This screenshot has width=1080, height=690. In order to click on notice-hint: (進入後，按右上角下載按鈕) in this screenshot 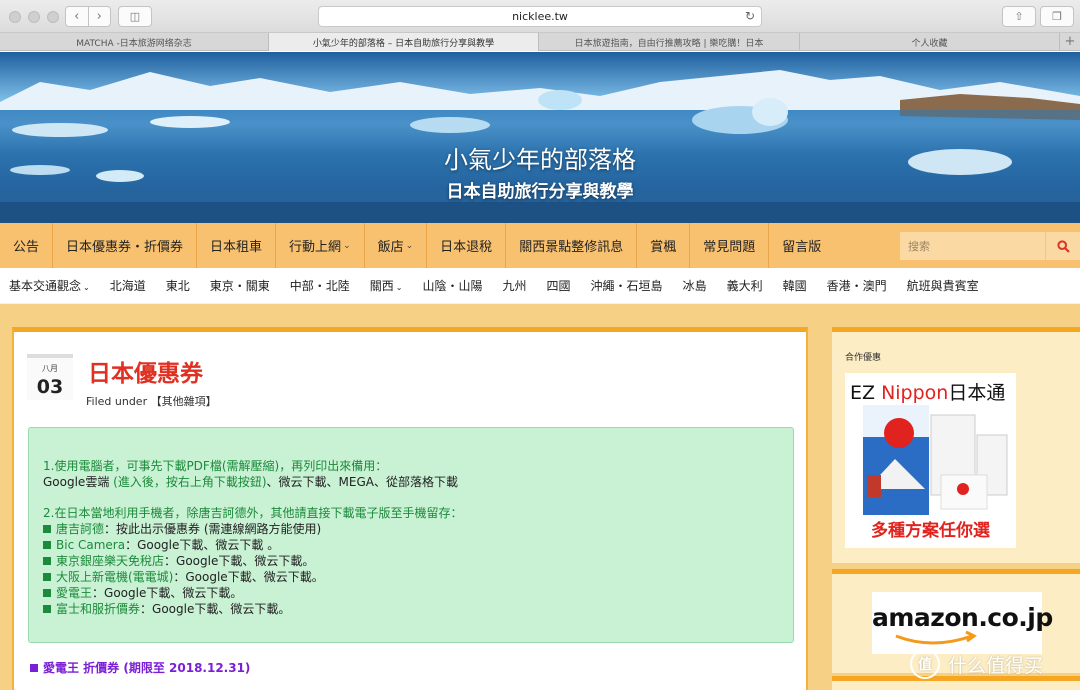, I will do `click(188, 482)`.